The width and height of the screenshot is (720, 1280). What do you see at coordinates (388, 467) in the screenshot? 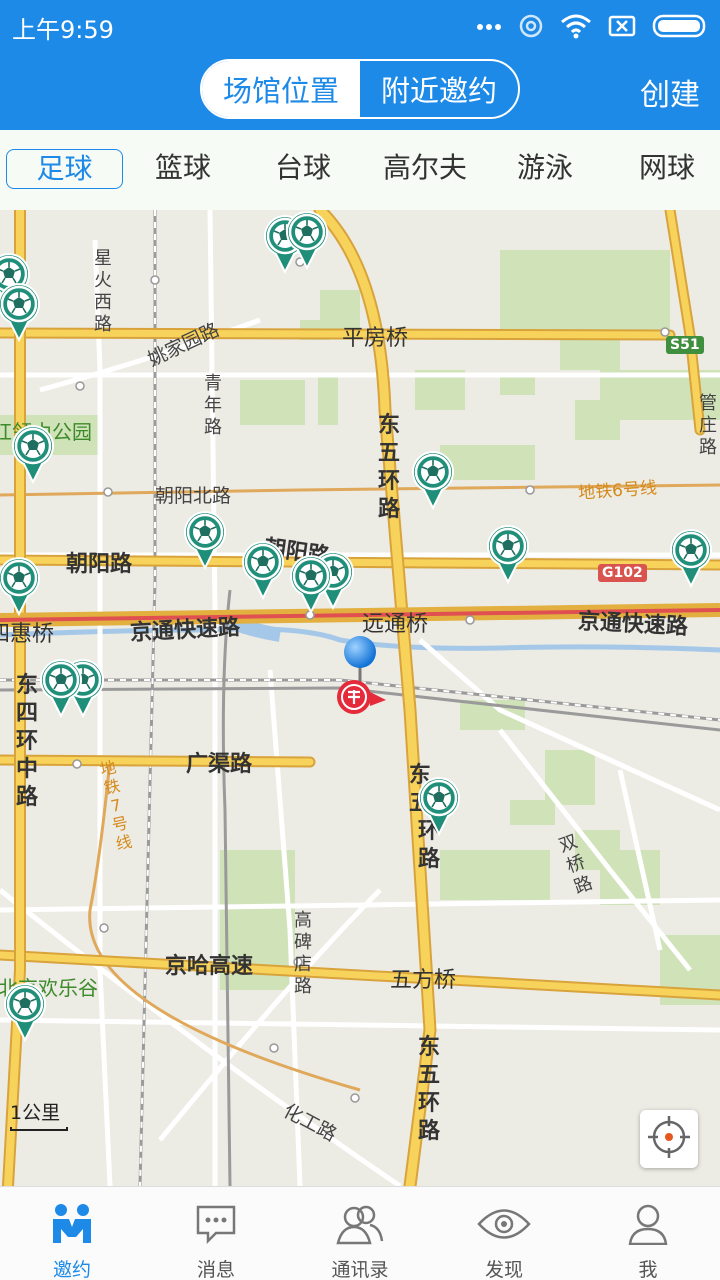
I see `map-label-dongwuhuan-top: 东五环路` at bounding box center [388, 467].